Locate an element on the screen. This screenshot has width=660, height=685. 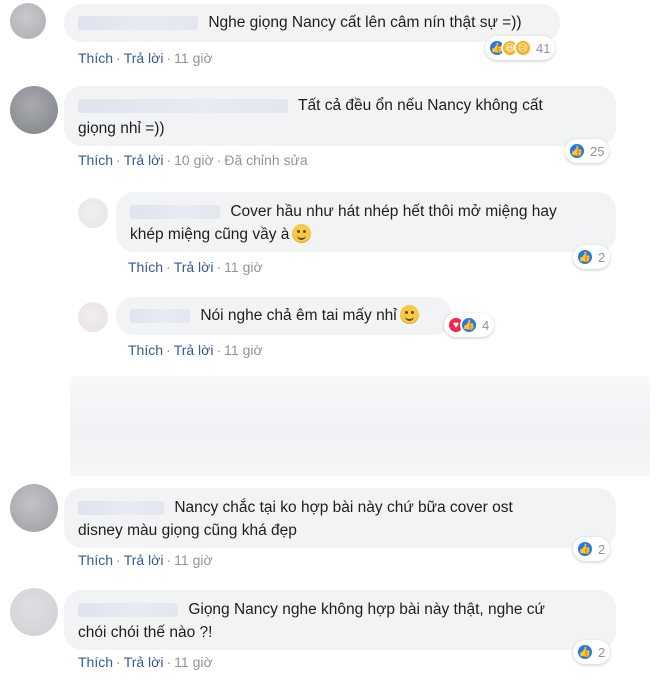
timestamp: 10 giờ is located at coordinates (194, 160).